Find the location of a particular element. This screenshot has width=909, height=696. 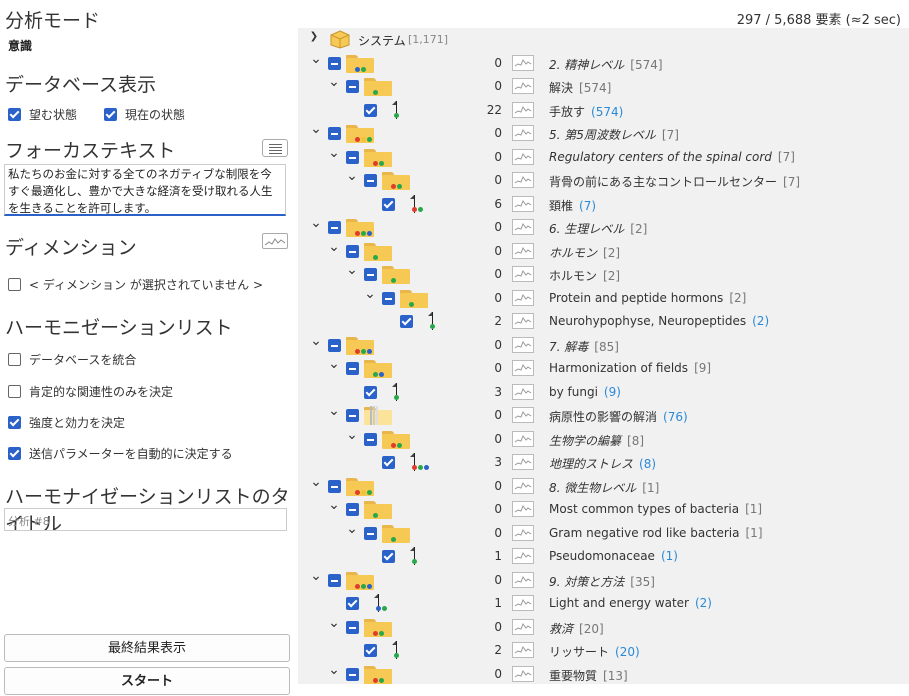

tree-row: ⌄ 0 重要物質 [13] is located at coordinates (603, 674).